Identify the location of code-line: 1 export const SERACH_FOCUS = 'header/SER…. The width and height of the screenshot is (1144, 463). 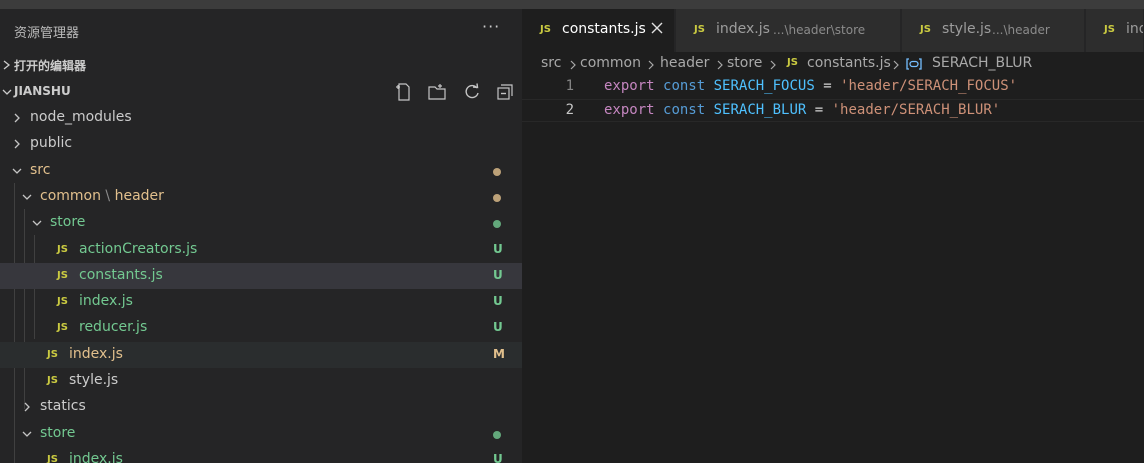
(833, 87).